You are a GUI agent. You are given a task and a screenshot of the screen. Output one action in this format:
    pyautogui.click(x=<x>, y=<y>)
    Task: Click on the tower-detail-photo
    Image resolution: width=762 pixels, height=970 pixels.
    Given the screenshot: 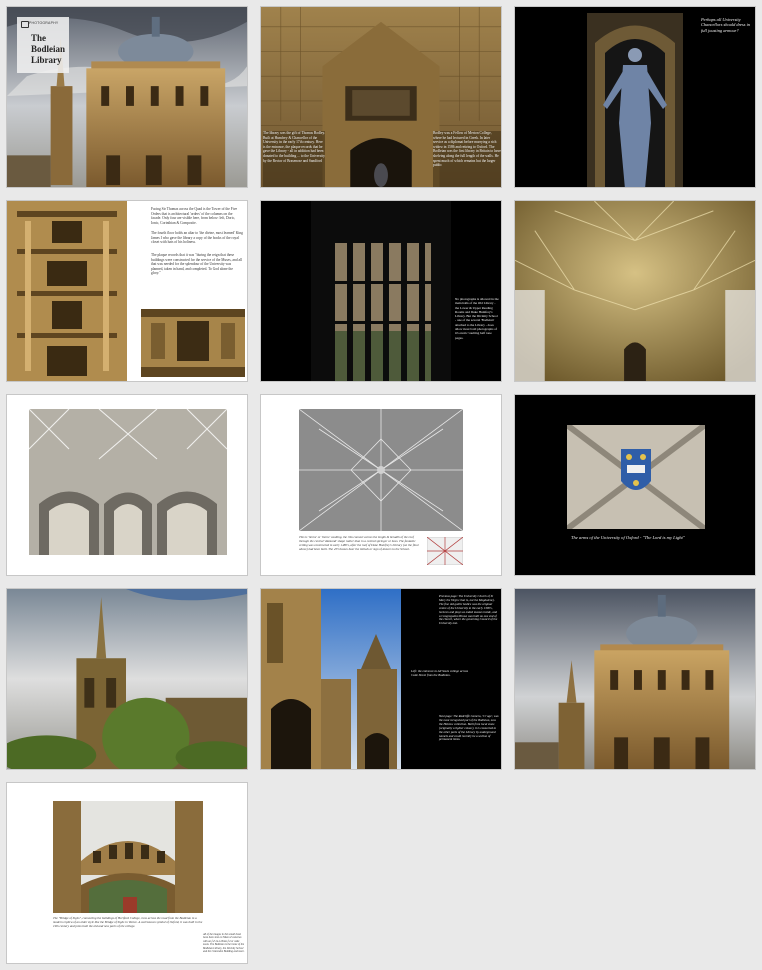 What is the action you would take?
    pyautogui.click(x=193, y=343)
    